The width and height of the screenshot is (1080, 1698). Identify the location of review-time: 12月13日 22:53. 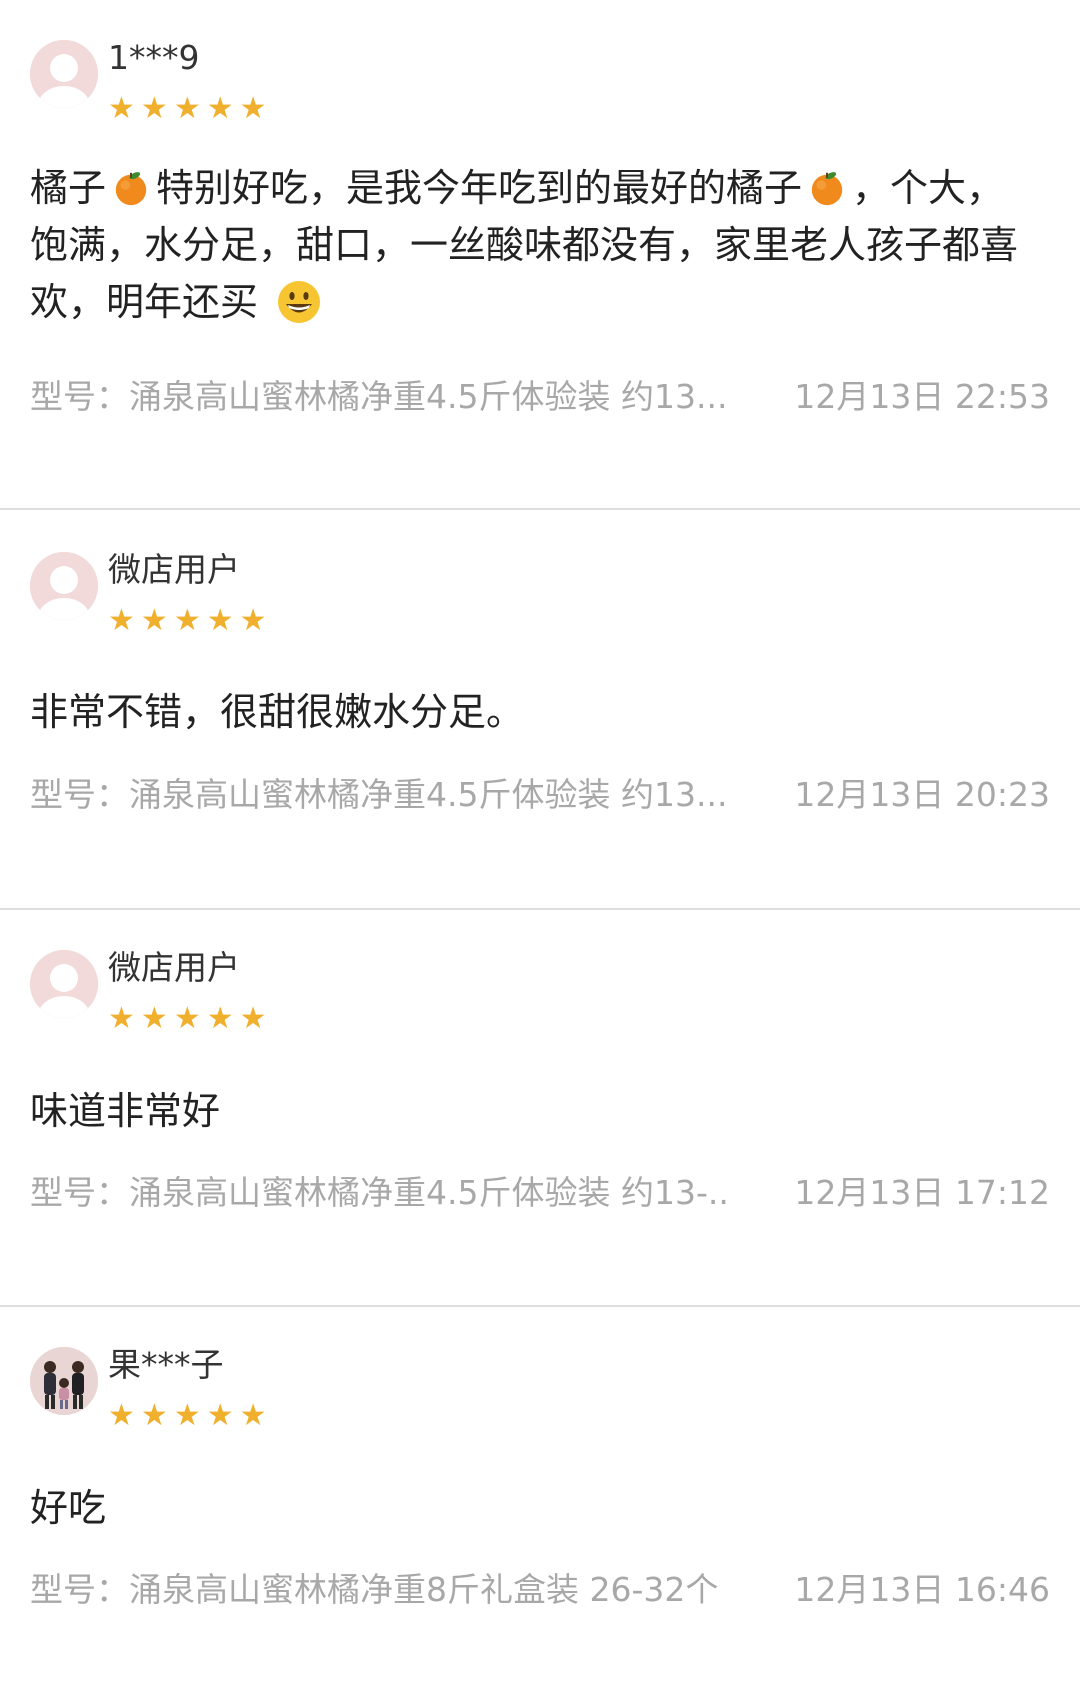
(922, 396).